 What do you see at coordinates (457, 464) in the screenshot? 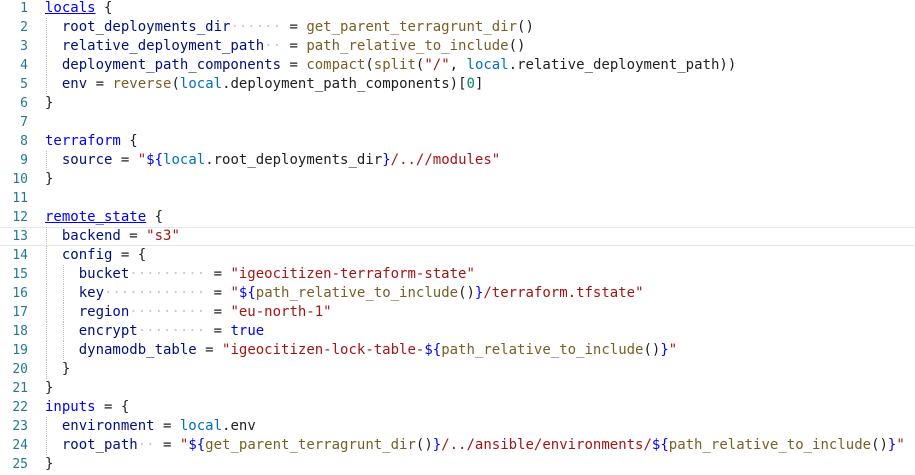
I see `code-line: 25}` at bounding box center [457, 464].